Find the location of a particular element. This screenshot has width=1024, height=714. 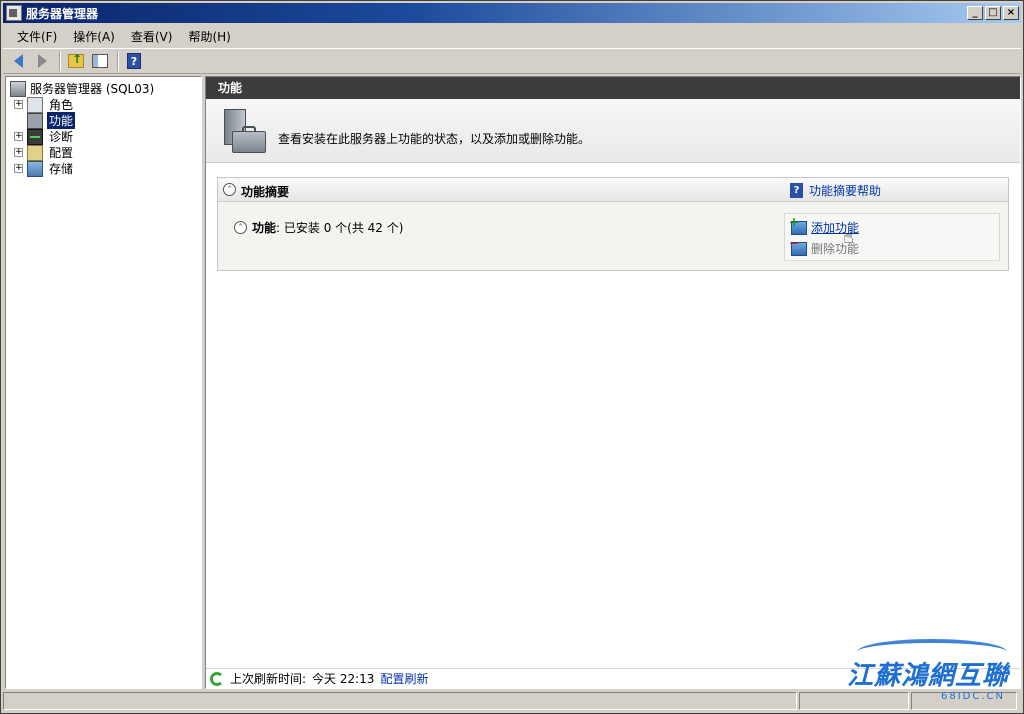

server-icon is located at coordinates (18, 88).